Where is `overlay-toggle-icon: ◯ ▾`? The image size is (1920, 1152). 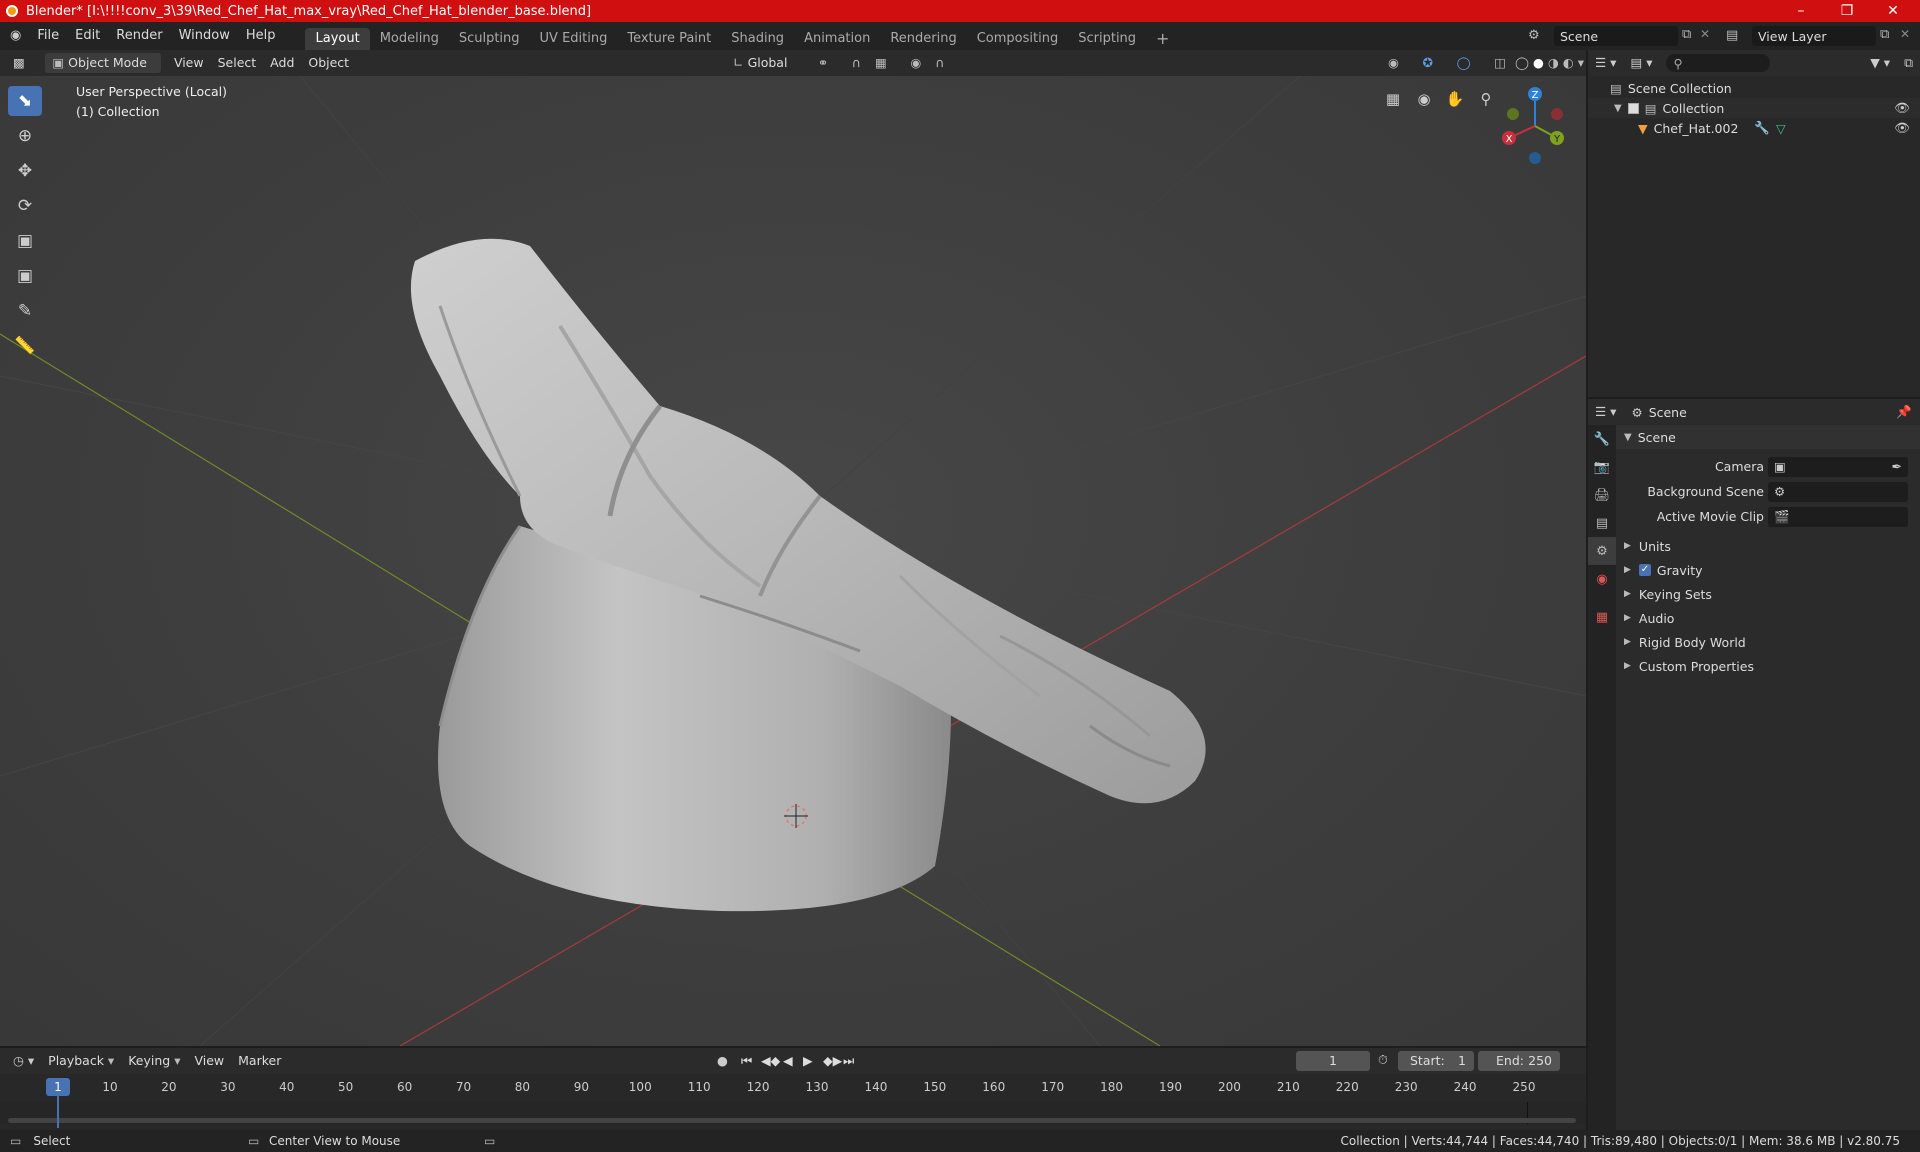 overlay-toggle-icon: ◯ ▾ is located at coordinates (1469, 71).